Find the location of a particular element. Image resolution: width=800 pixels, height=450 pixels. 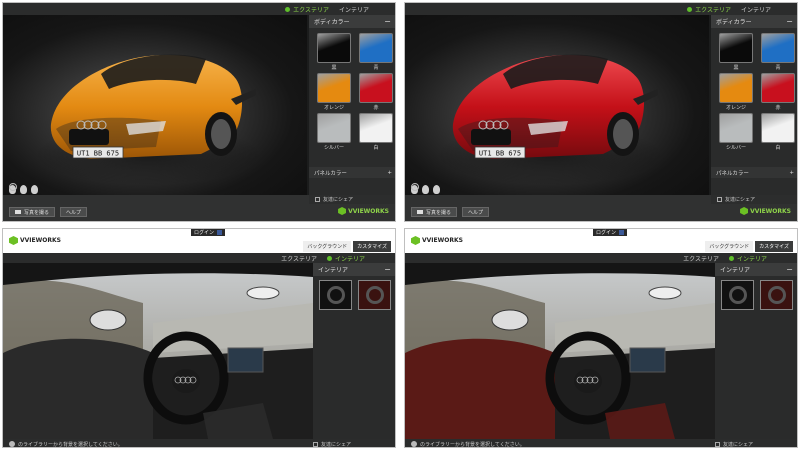

sub-tab-strip: エクステリア インテリア is located at coordinates (199, 258).